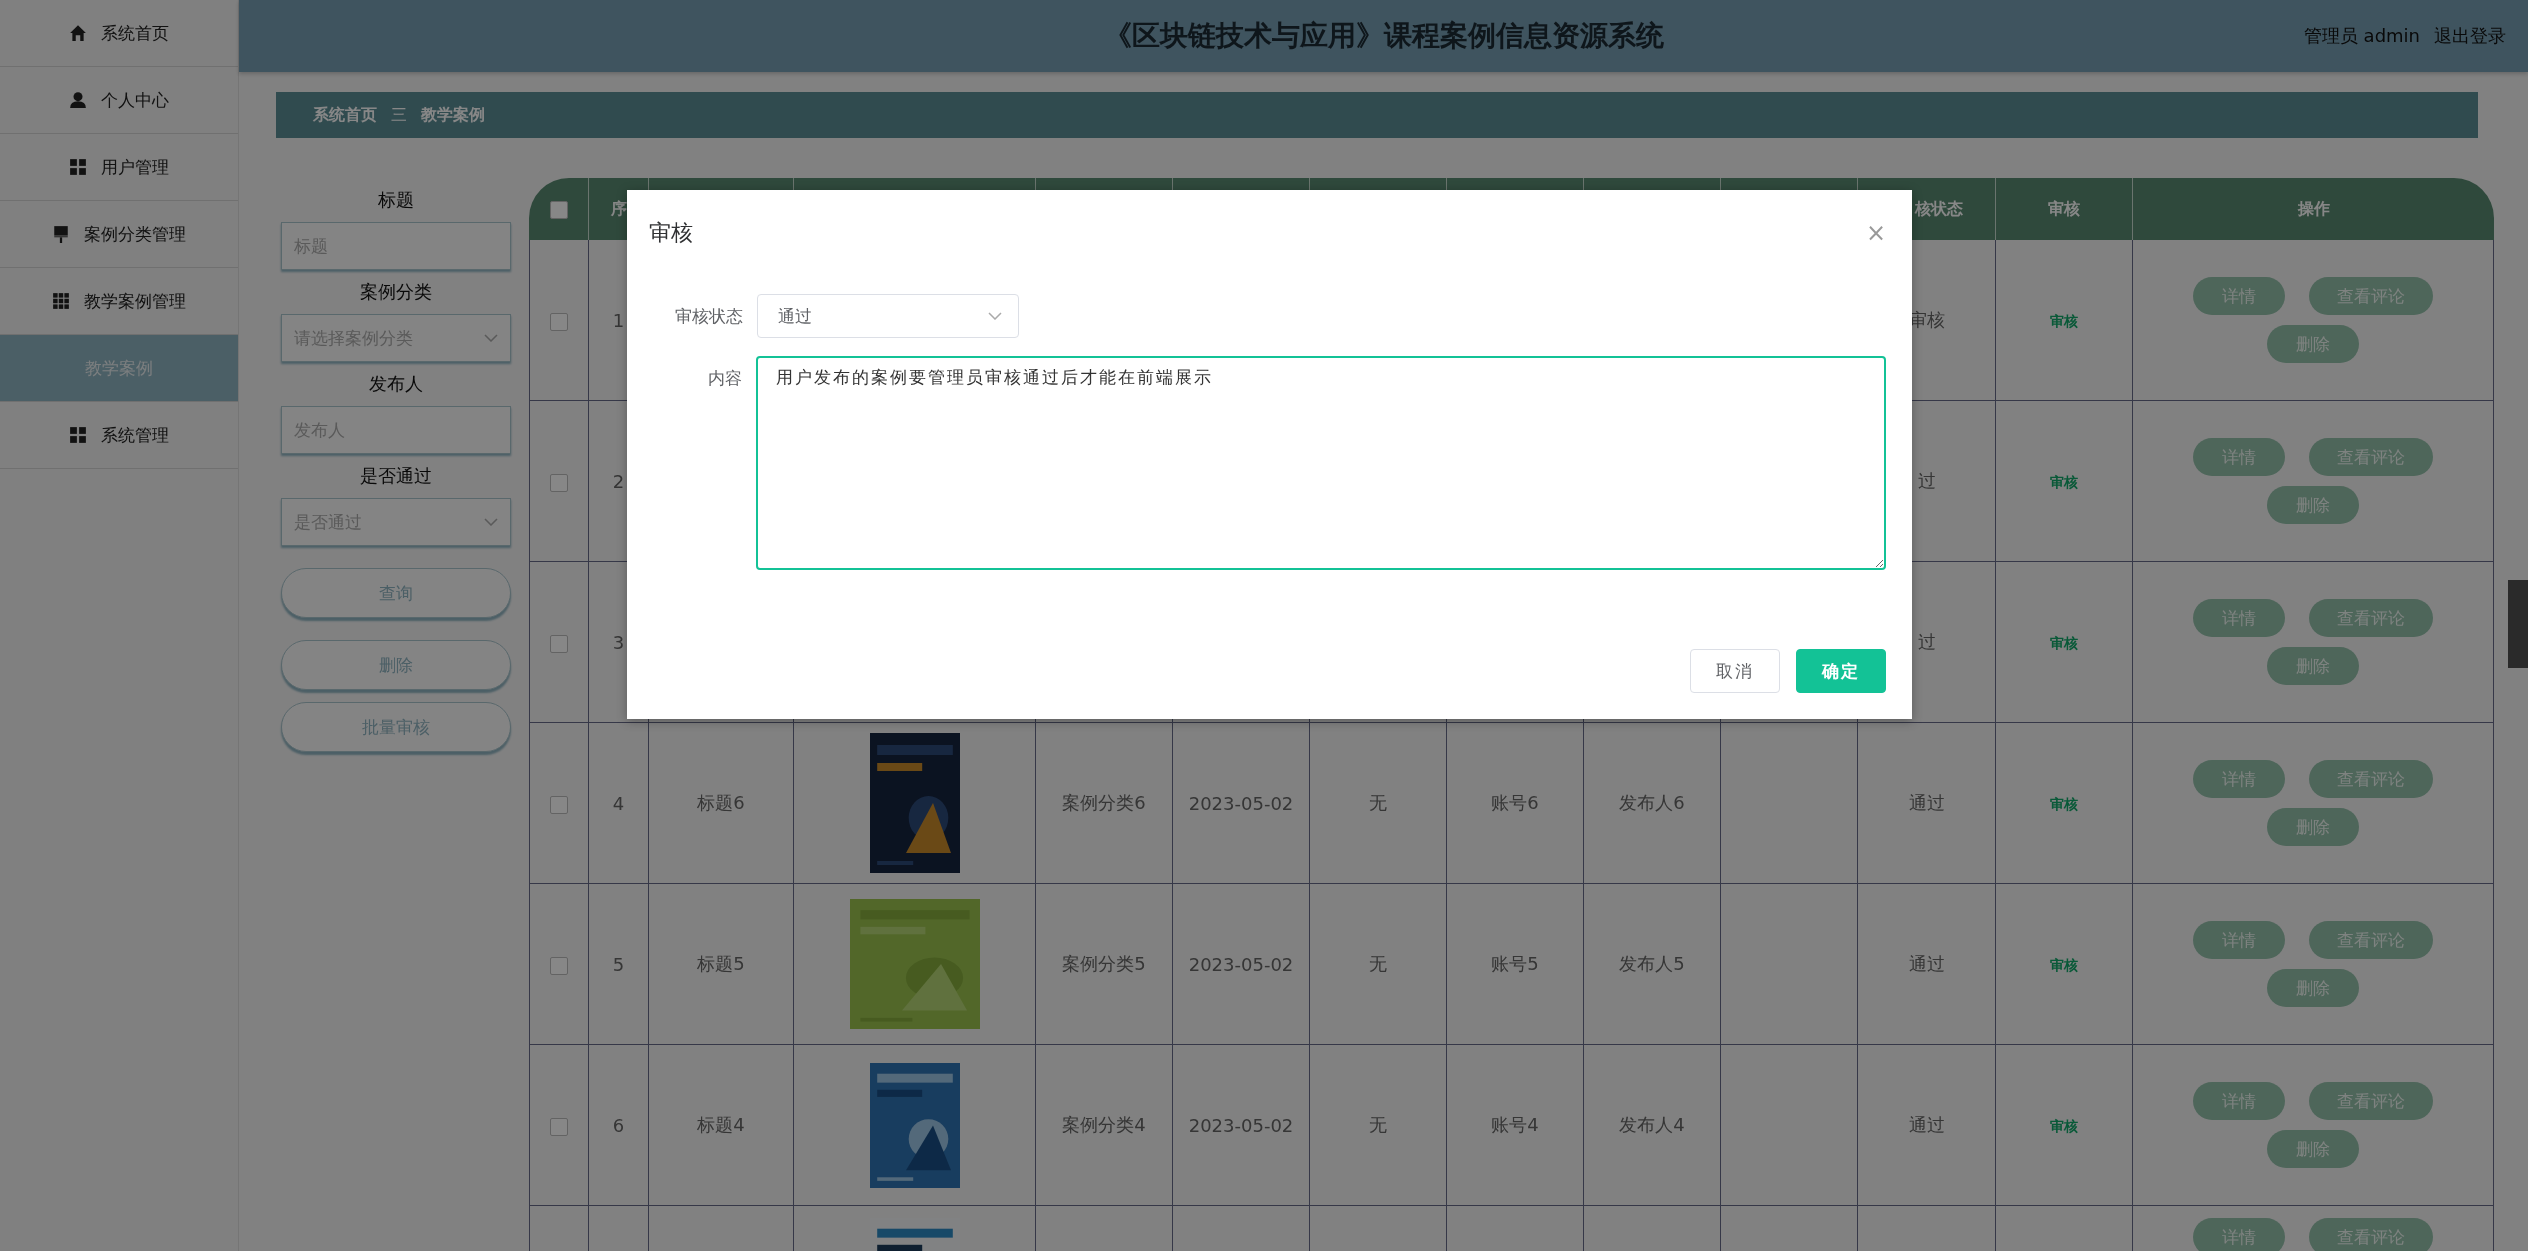 This screenshot has width=2528, height=1251. What do you see at coordinates (2470, 36) in the screenshot?
I see `logout-link: 退出登录` at bounding box center [2470, 36].